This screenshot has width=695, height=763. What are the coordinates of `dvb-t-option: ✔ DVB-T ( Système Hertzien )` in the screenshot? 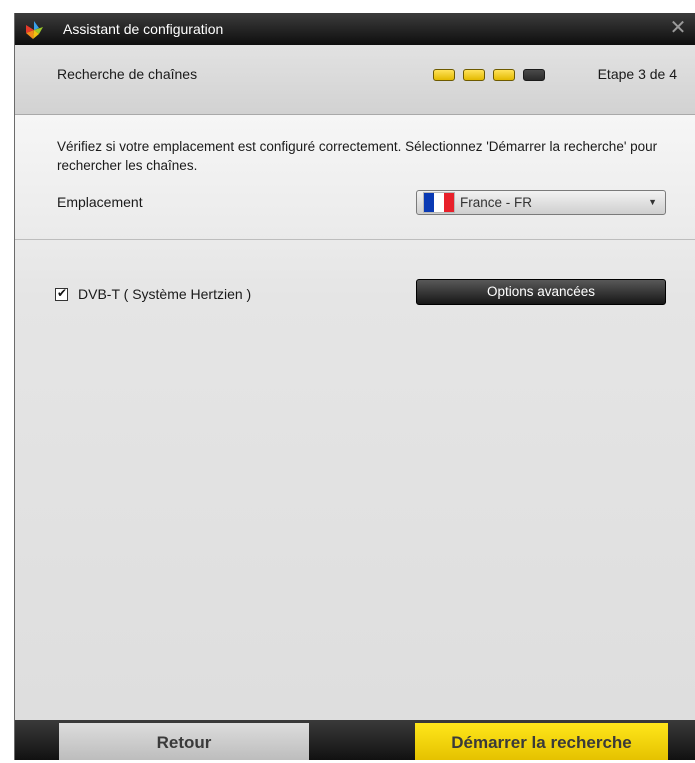 It's located at (153, 294).